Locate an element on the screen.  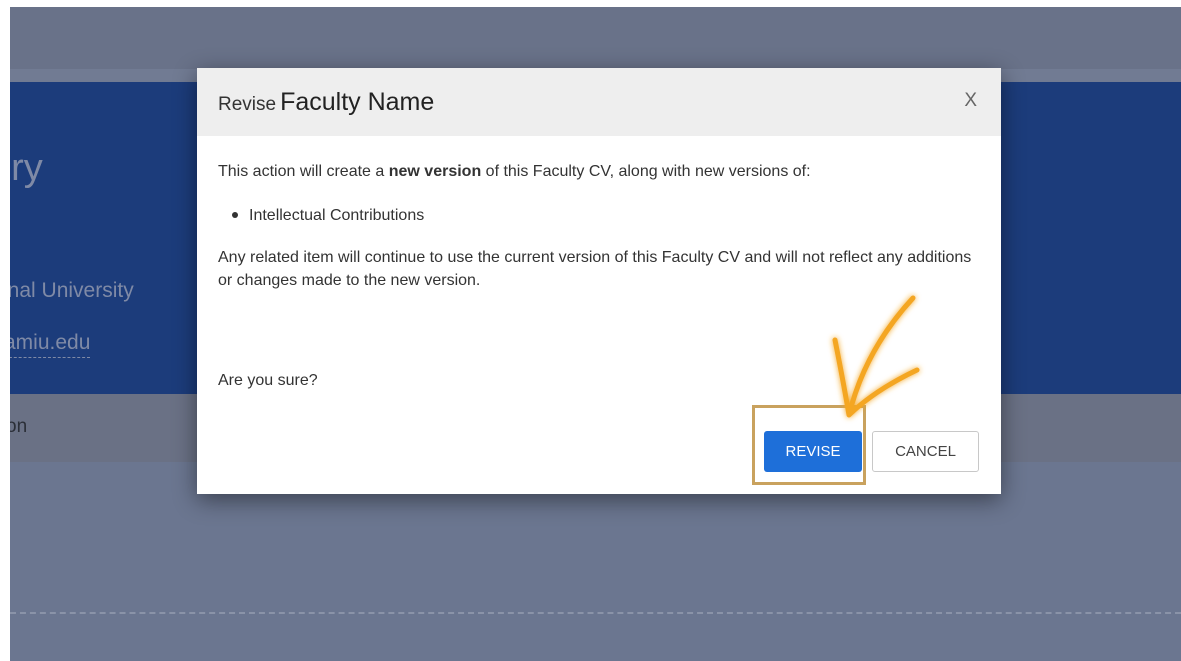
background-email-link: amiu.edu is located at coordinates (50, 344).